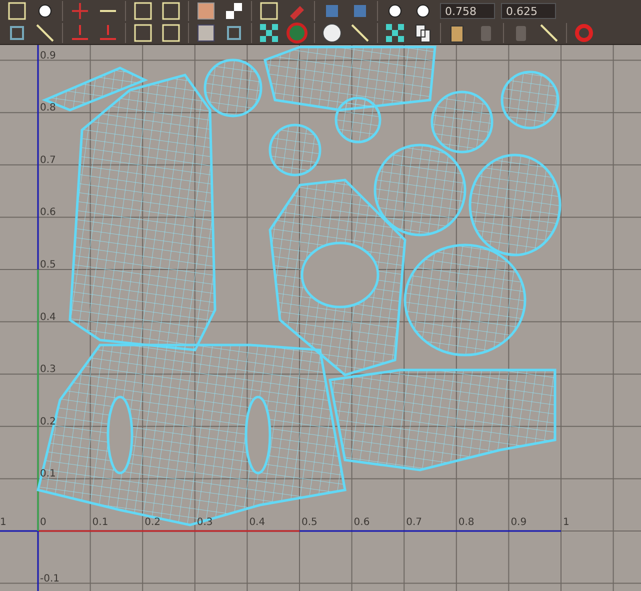  Describe the element at coordinates (100, 522) in the screenshot. I see `axis-label: 0.1` at that location.